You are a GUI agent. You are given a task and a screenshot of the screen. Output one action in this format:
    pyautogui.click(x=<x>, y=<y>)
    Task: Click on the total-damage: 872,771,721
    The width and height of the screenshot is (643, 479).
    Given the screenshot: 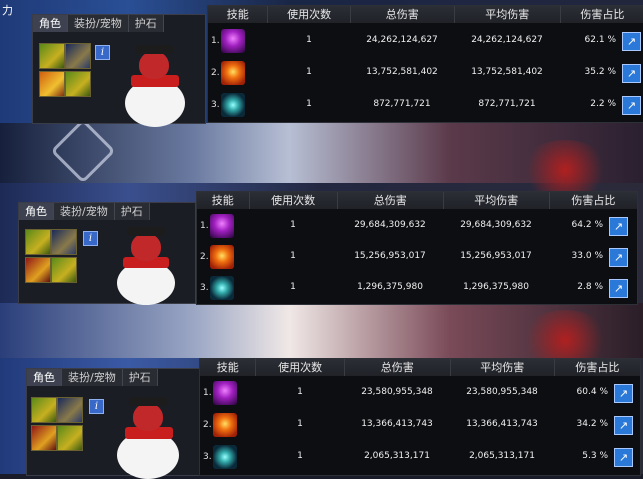 What is the action you would take?
    pyautogui.click(x=402, y=104)
    